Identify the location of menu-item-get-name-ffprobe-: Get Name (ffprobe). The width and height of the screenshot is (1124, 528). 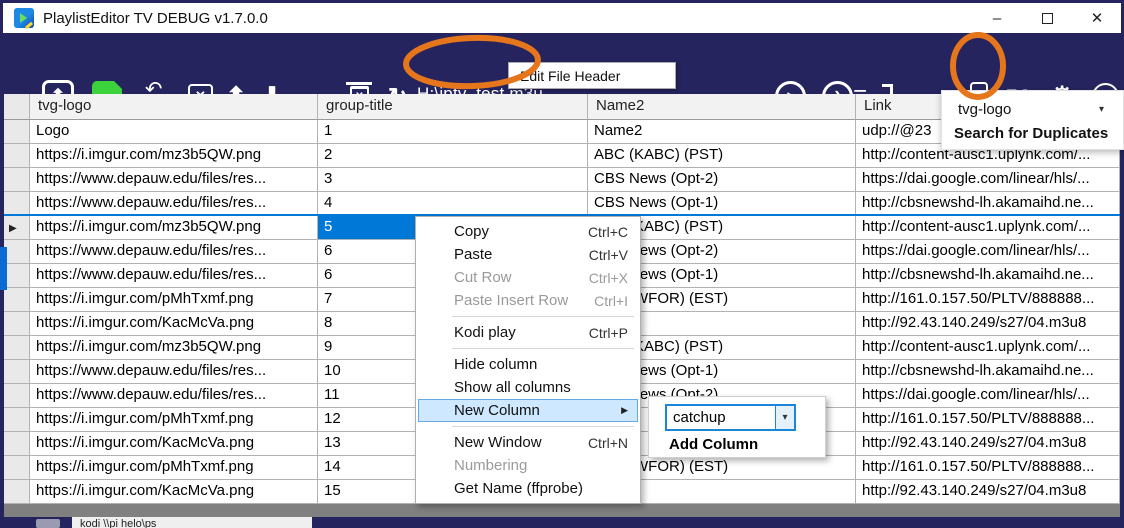
(528, 488).